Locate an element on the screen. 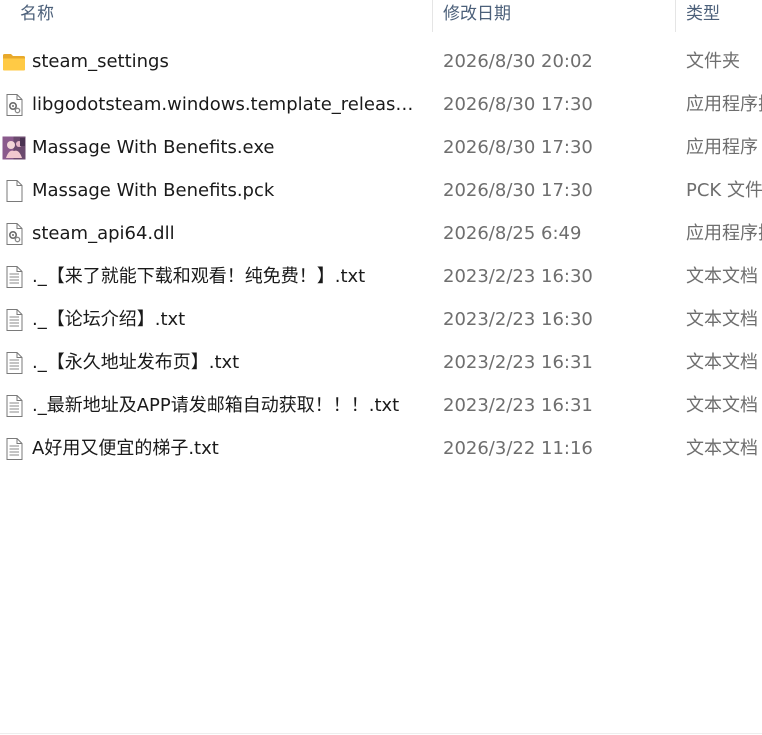 Image resolution: width=762 pixels, height=735 pixels. file-name: ._【论坛介绍】.txt is located at coordinates (109, 319).